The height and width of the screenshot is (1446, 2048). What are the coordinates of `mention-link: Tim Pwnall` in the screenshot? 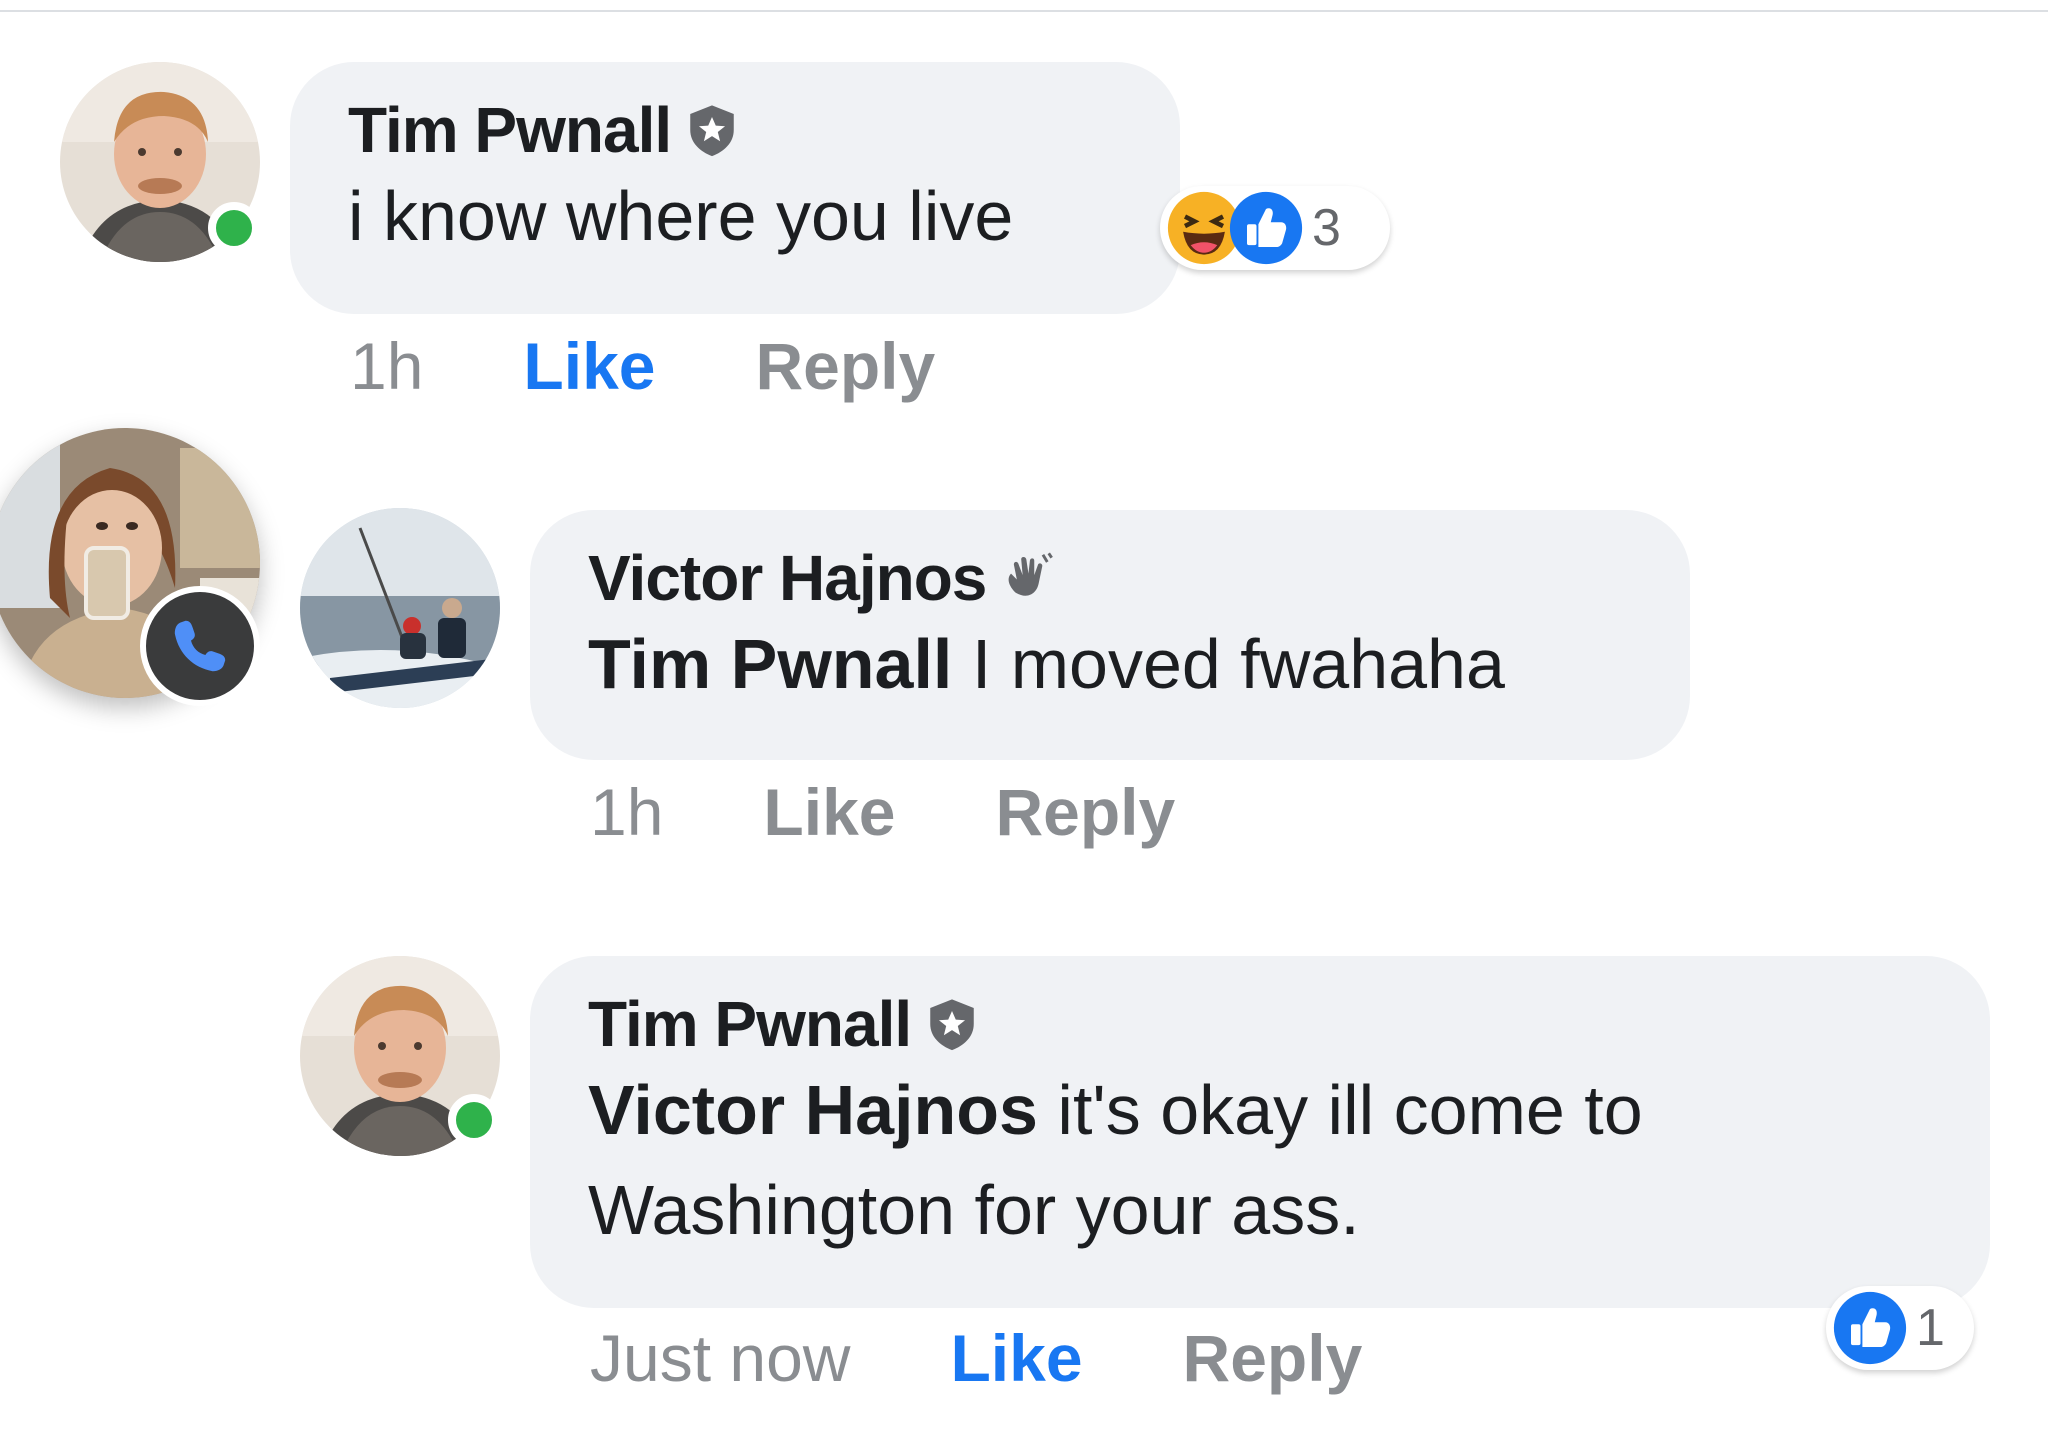 It's located at (770, 664).